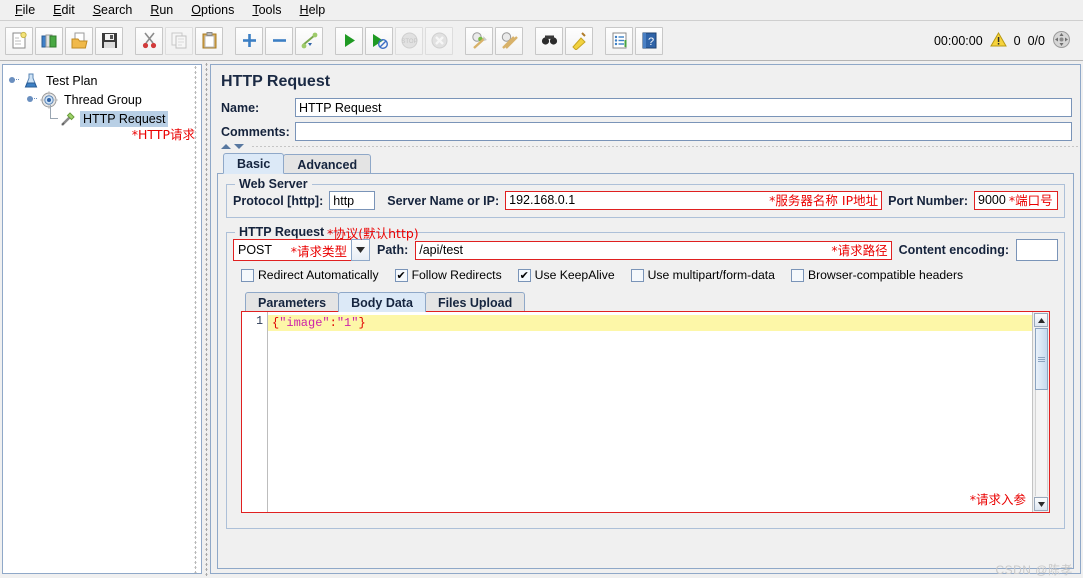  Describe the element at coordinates (645, 145) in the screenshot. I see `collapse-controls` at that location.